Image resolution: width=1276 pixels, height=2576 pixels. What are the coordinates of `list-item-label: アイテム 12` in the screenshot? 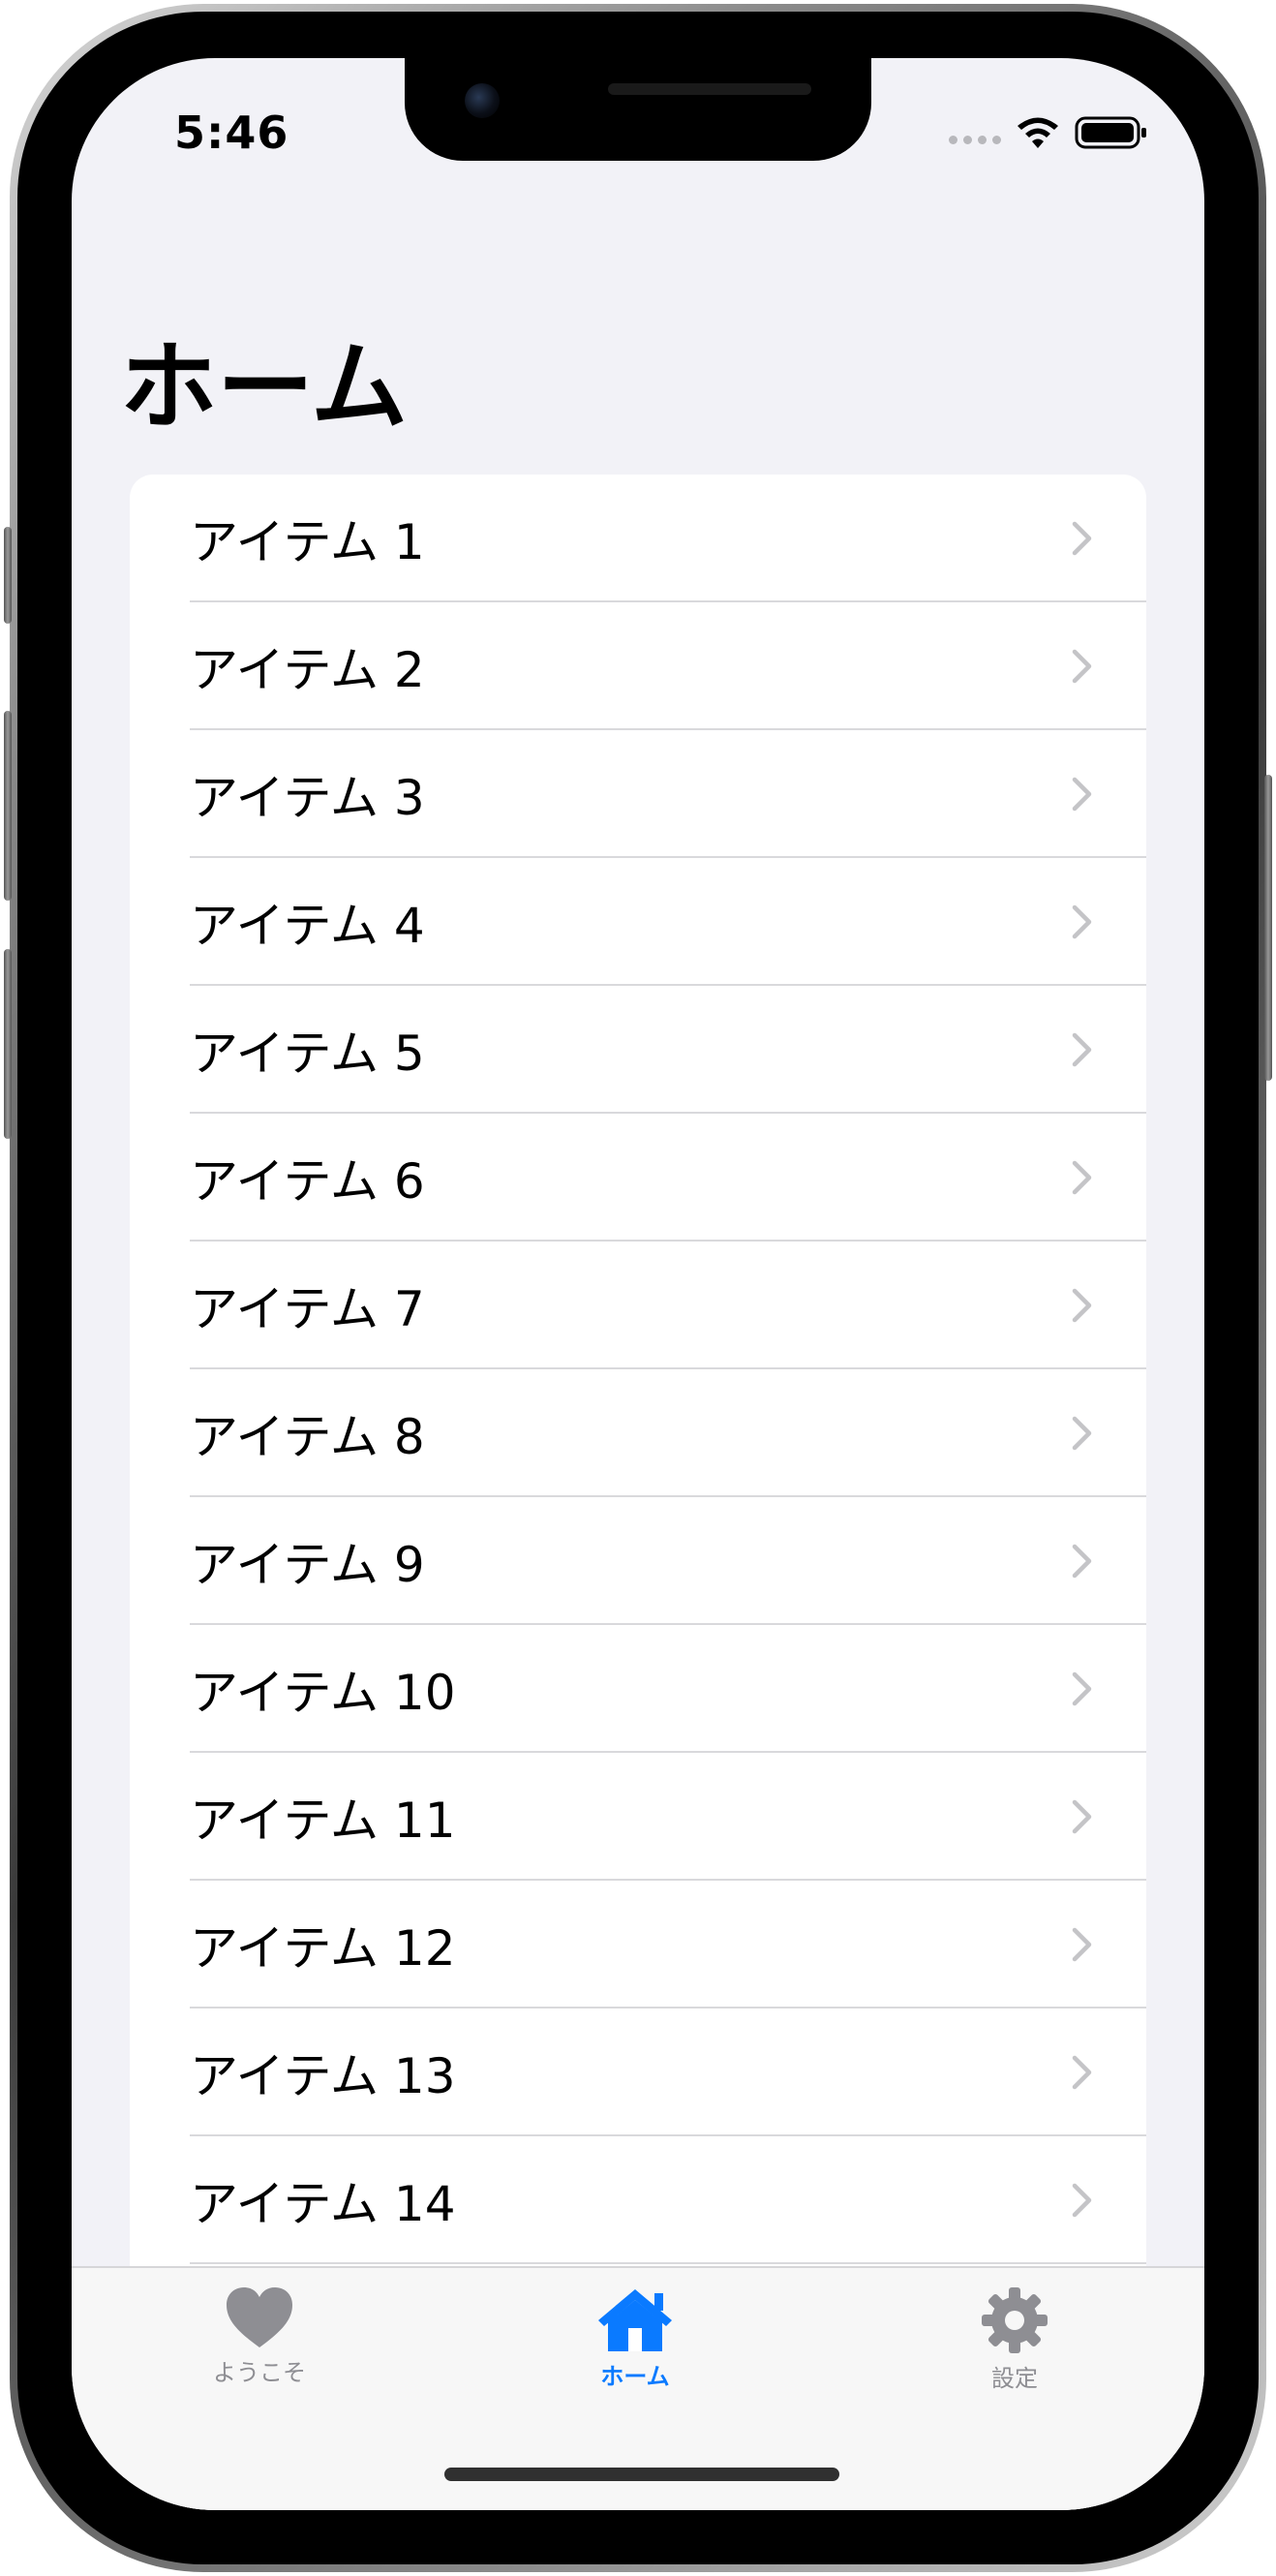 It's located at (323, 1948).